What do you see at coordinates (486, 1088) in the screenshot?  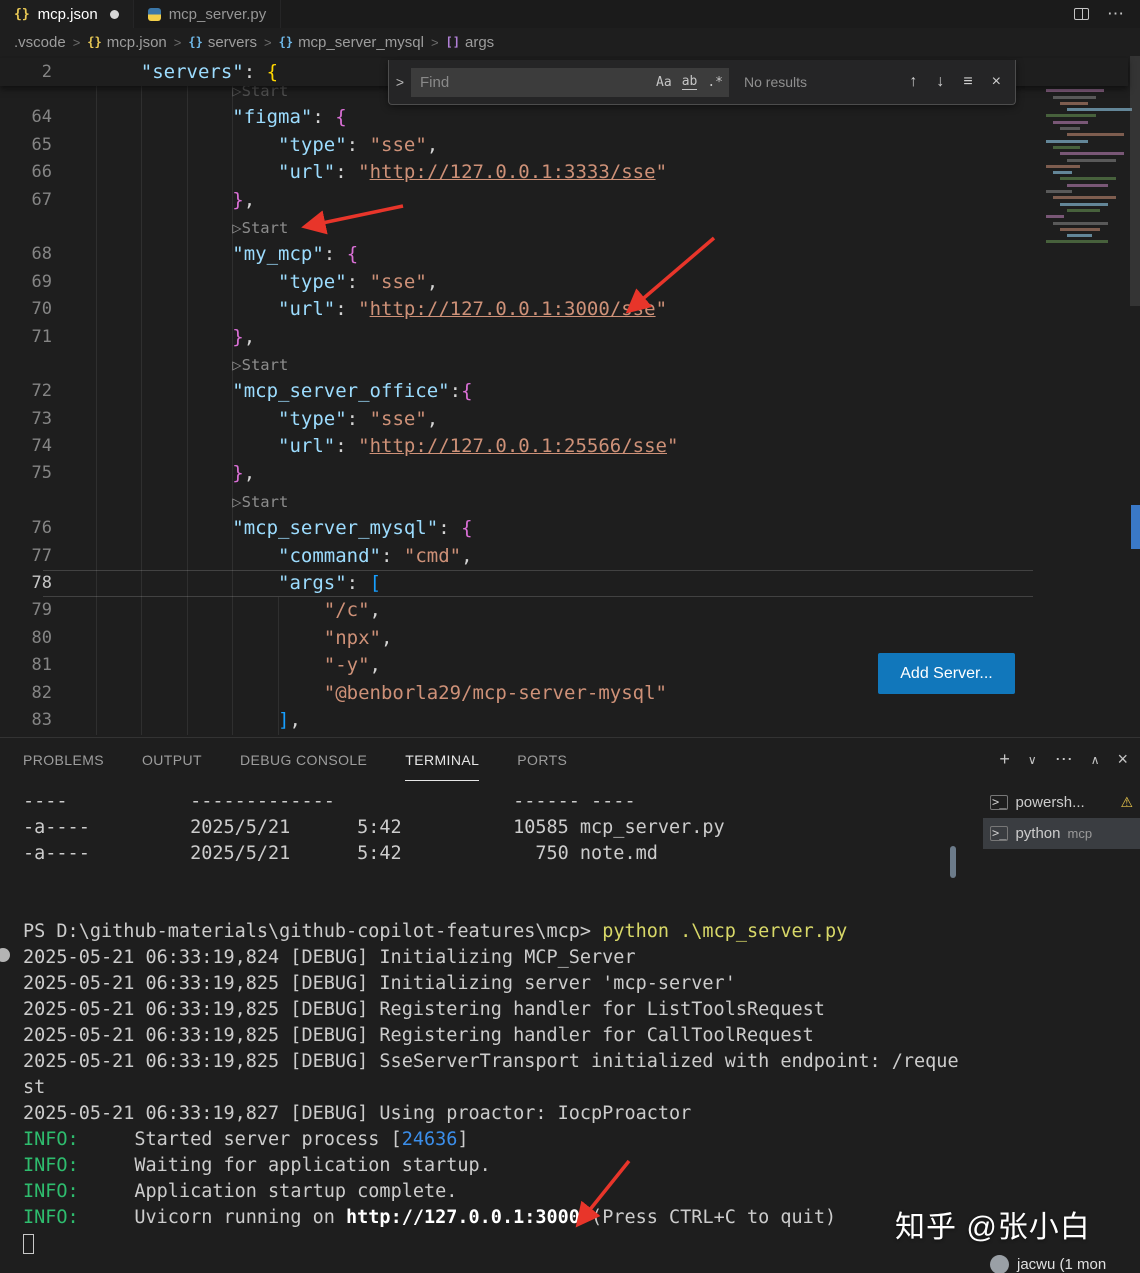 I see `terminal-line: st` at bounding box center [486, 1088].